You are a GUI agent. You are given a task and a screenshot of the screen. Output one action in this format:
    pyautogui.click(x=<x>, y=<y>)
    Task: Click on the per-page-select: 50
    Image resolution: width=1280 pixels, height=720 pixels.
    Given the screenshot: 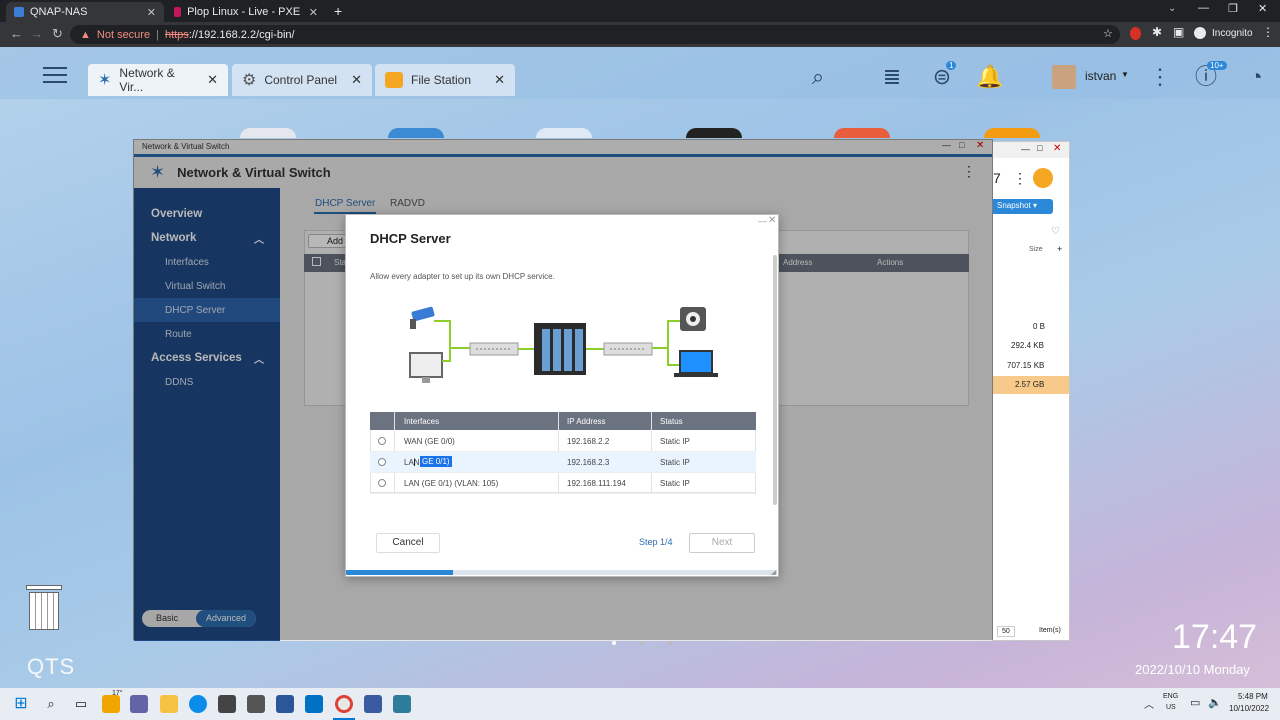 What is the action you would take?
    pyautogui.click(x=1006, y=631)
    